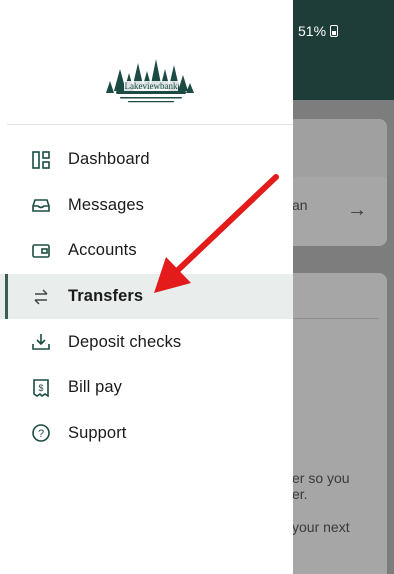 Image resolution: width=394 pixels, height=574 pixels. What do you see at coordinates (106, 296) in the screenshot?
I see `nav-item-label: Transfers` at bounding box center [106, 296].